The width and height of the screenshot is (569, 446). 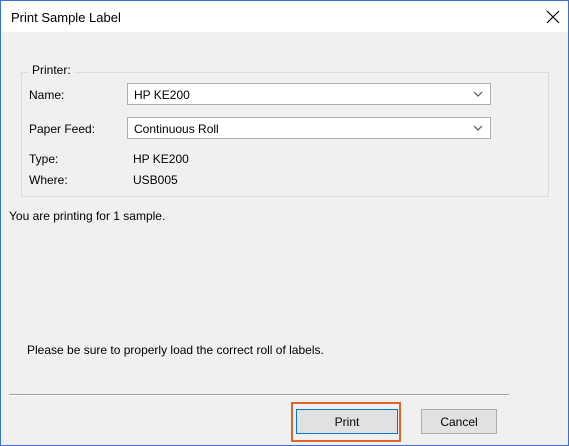 What do you see at coordinates (176, 129) in the screenshot?
I see `paper-feed-value: Continuous Roll` at bounding box center [176, 129].